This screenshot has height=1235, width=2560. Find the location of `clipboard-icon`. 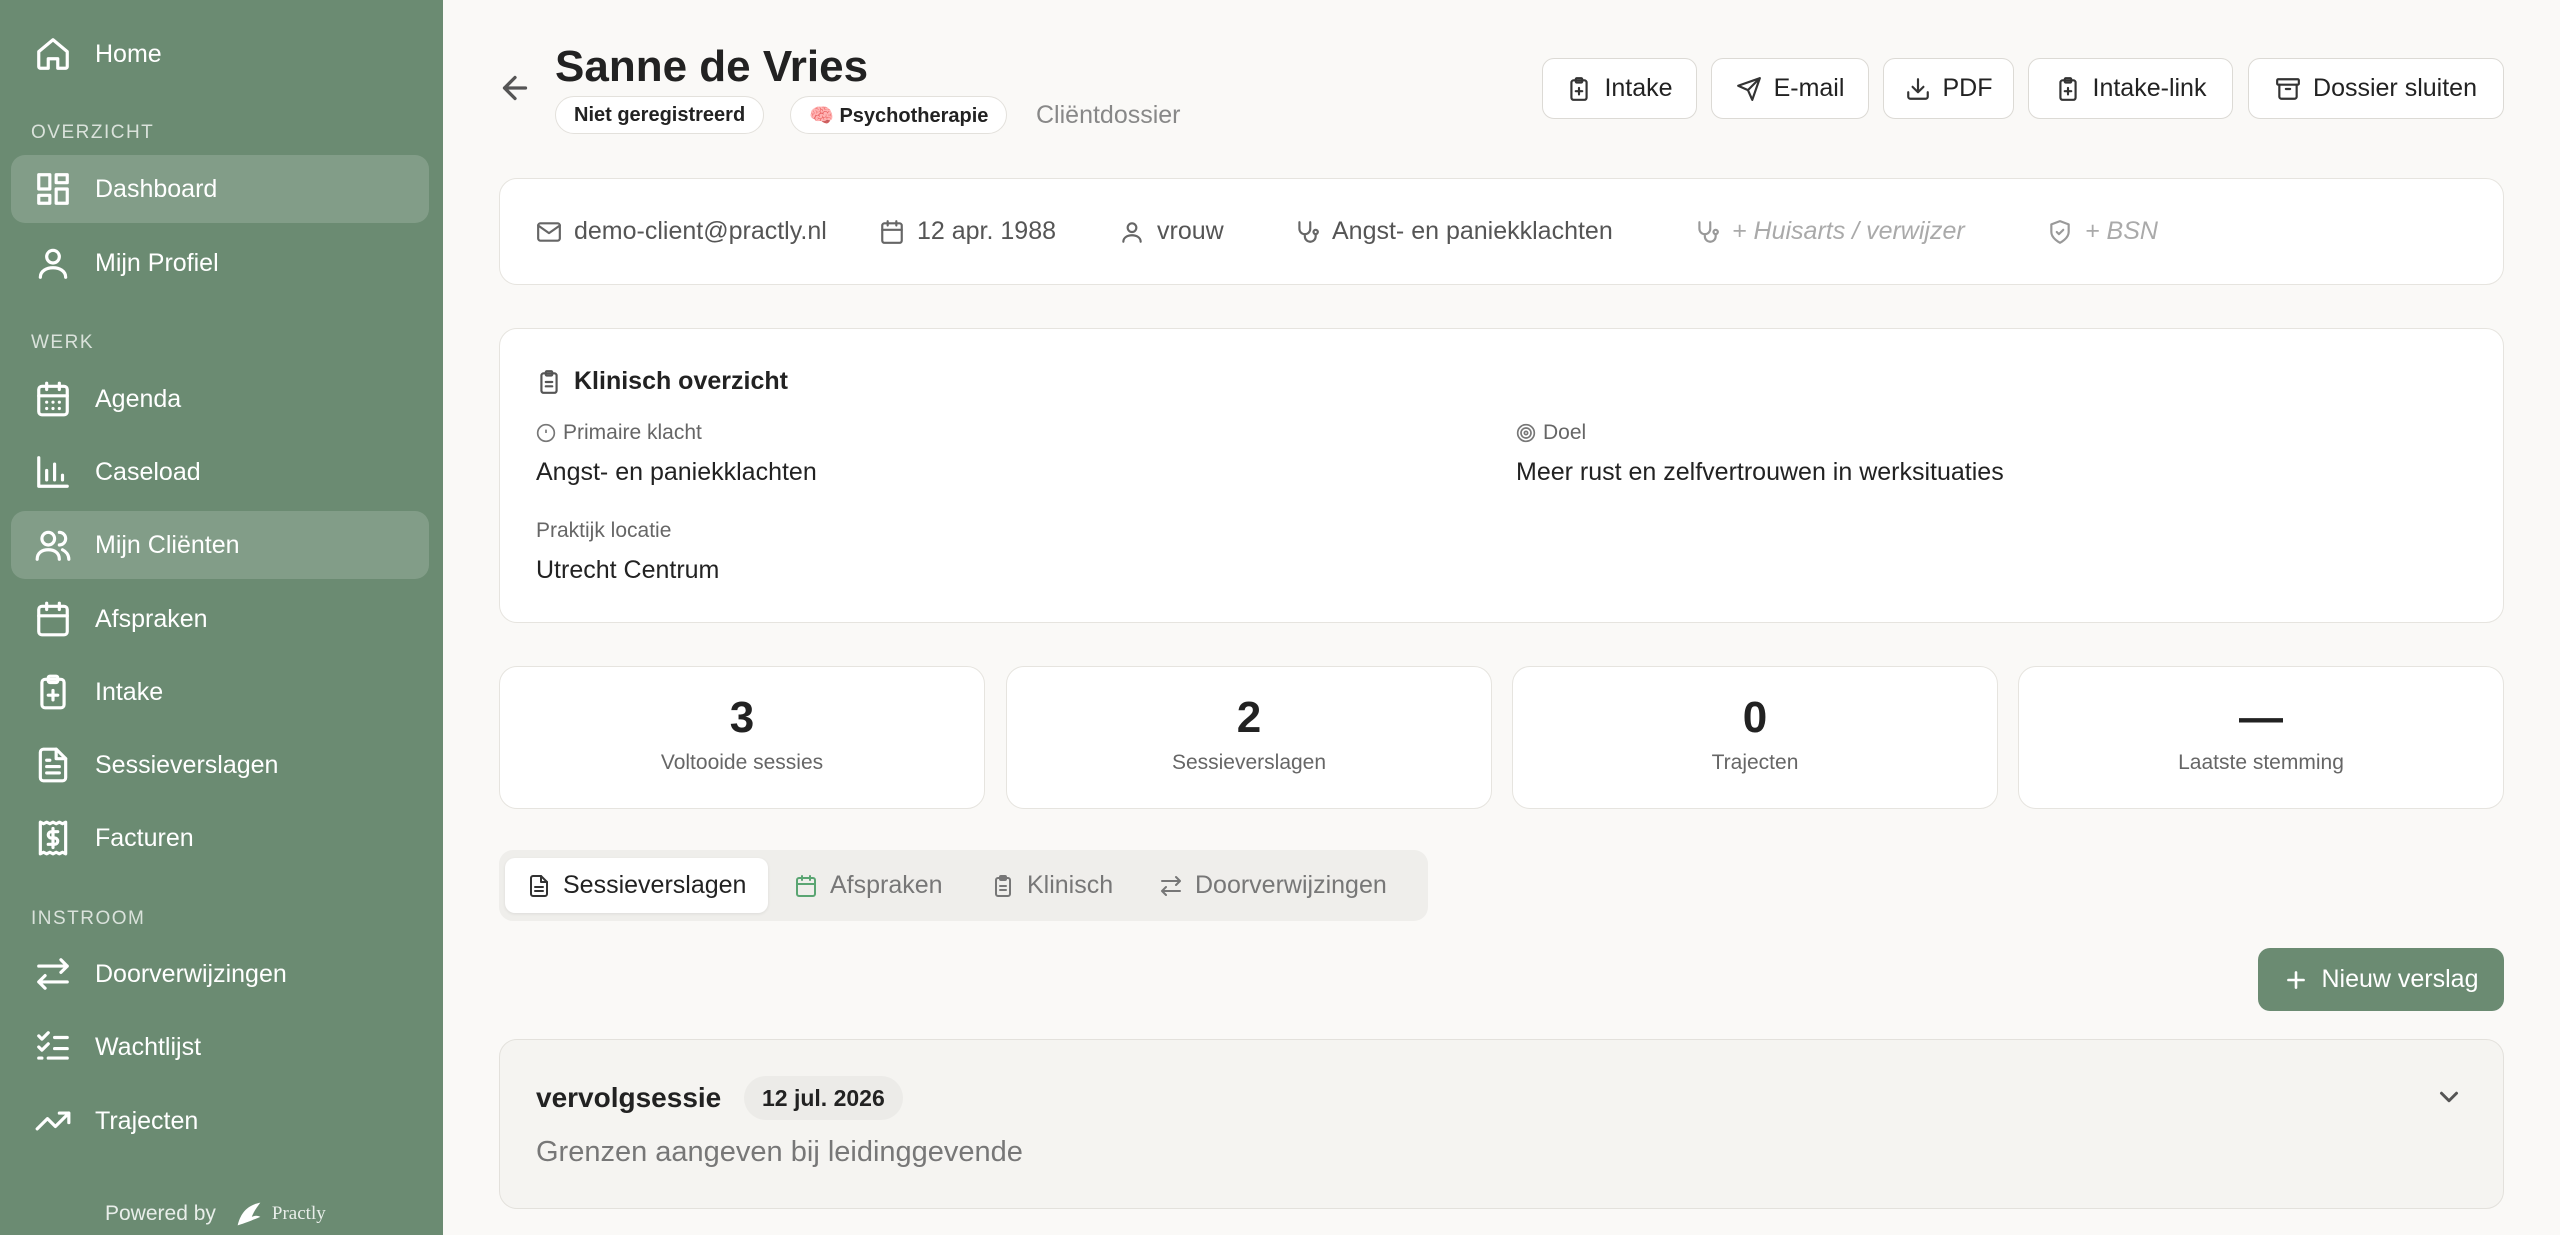

clipboard-icon is located at coordinates (1003, 885).